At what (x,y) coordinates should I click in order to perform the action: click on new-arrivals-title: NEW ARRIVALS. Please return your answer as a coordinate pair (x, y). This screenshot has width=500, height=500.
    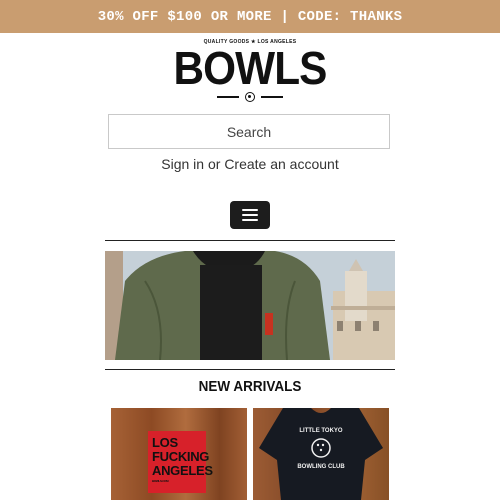
    Looking at the image, I should click on (250, 386).